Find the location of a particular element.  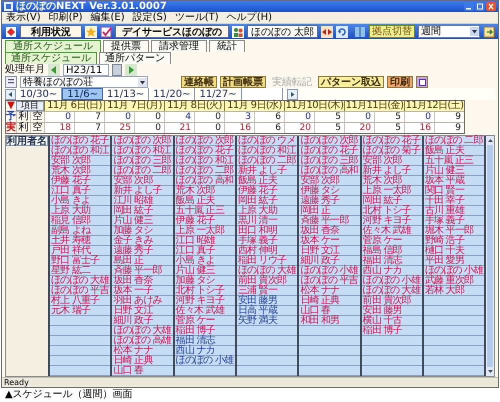

table-cell: 3 is located at coordinates (239, 117).